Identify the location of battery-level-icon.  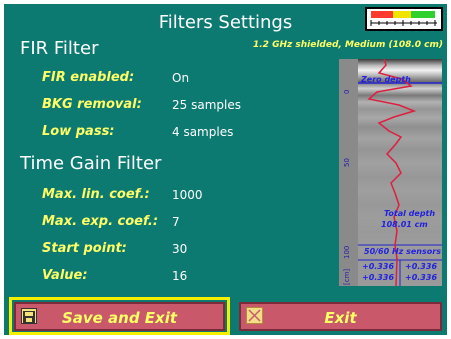
(404, 19).